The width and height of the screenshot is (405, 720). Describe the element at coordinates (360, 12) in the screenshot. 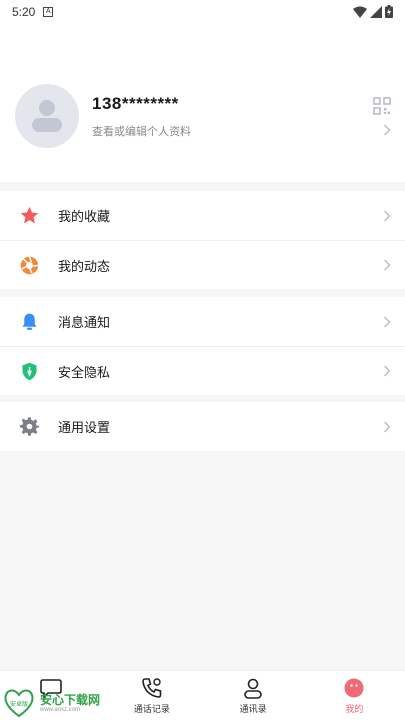

I see `wifi-icon` at that location.